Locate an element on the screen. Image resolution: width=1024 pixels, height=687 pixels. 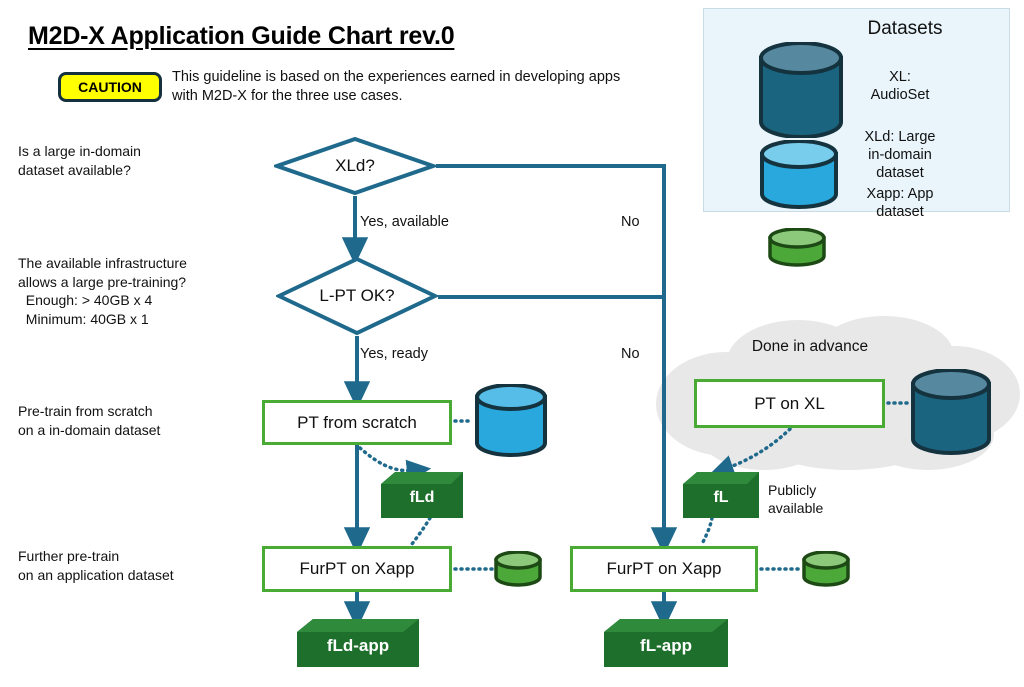
cloud-label: Done in advance is located at coordinates (810, 346).